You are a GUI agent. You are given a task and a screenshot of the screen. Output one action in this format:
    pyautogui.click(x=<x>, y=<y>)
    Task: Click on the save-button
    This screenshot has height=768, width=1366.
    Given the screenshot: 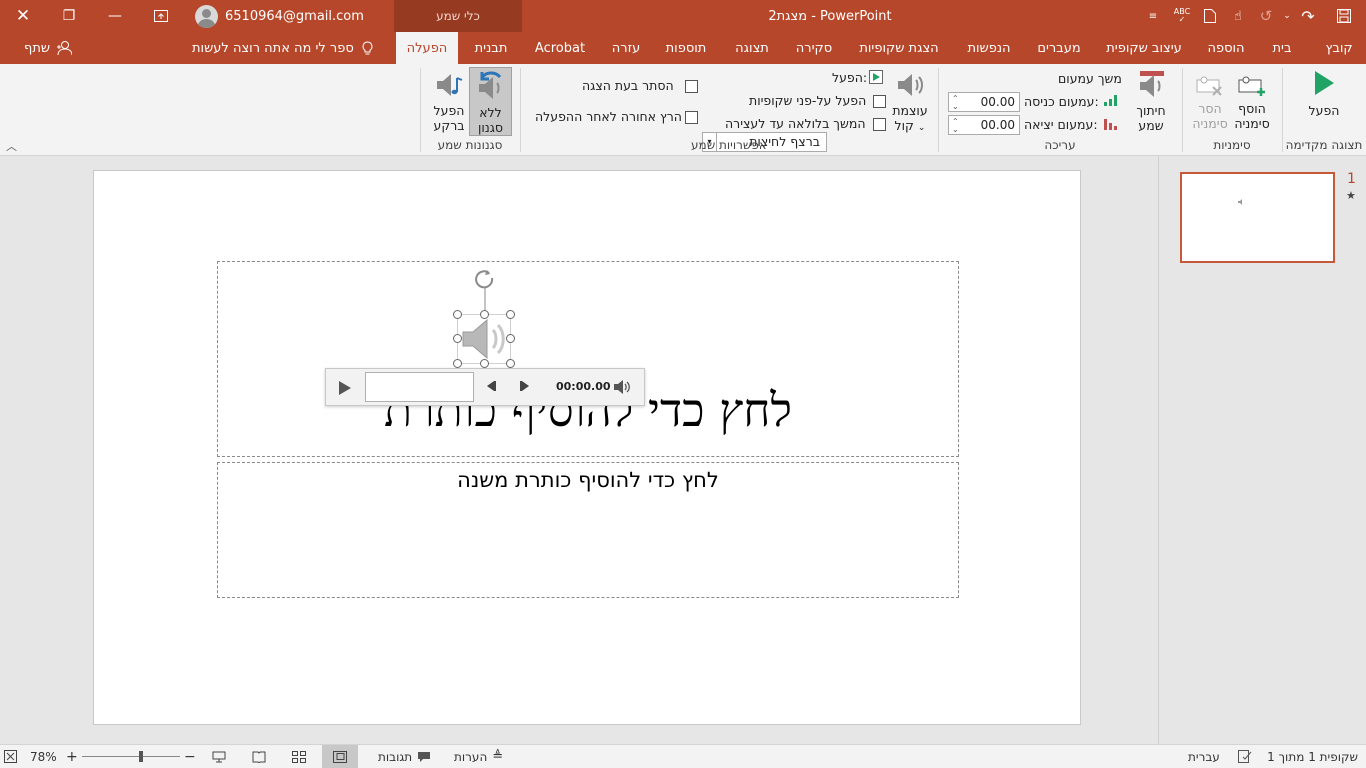 What is the action you would take?
    pyautogui.click(x=1344, y=16)
    